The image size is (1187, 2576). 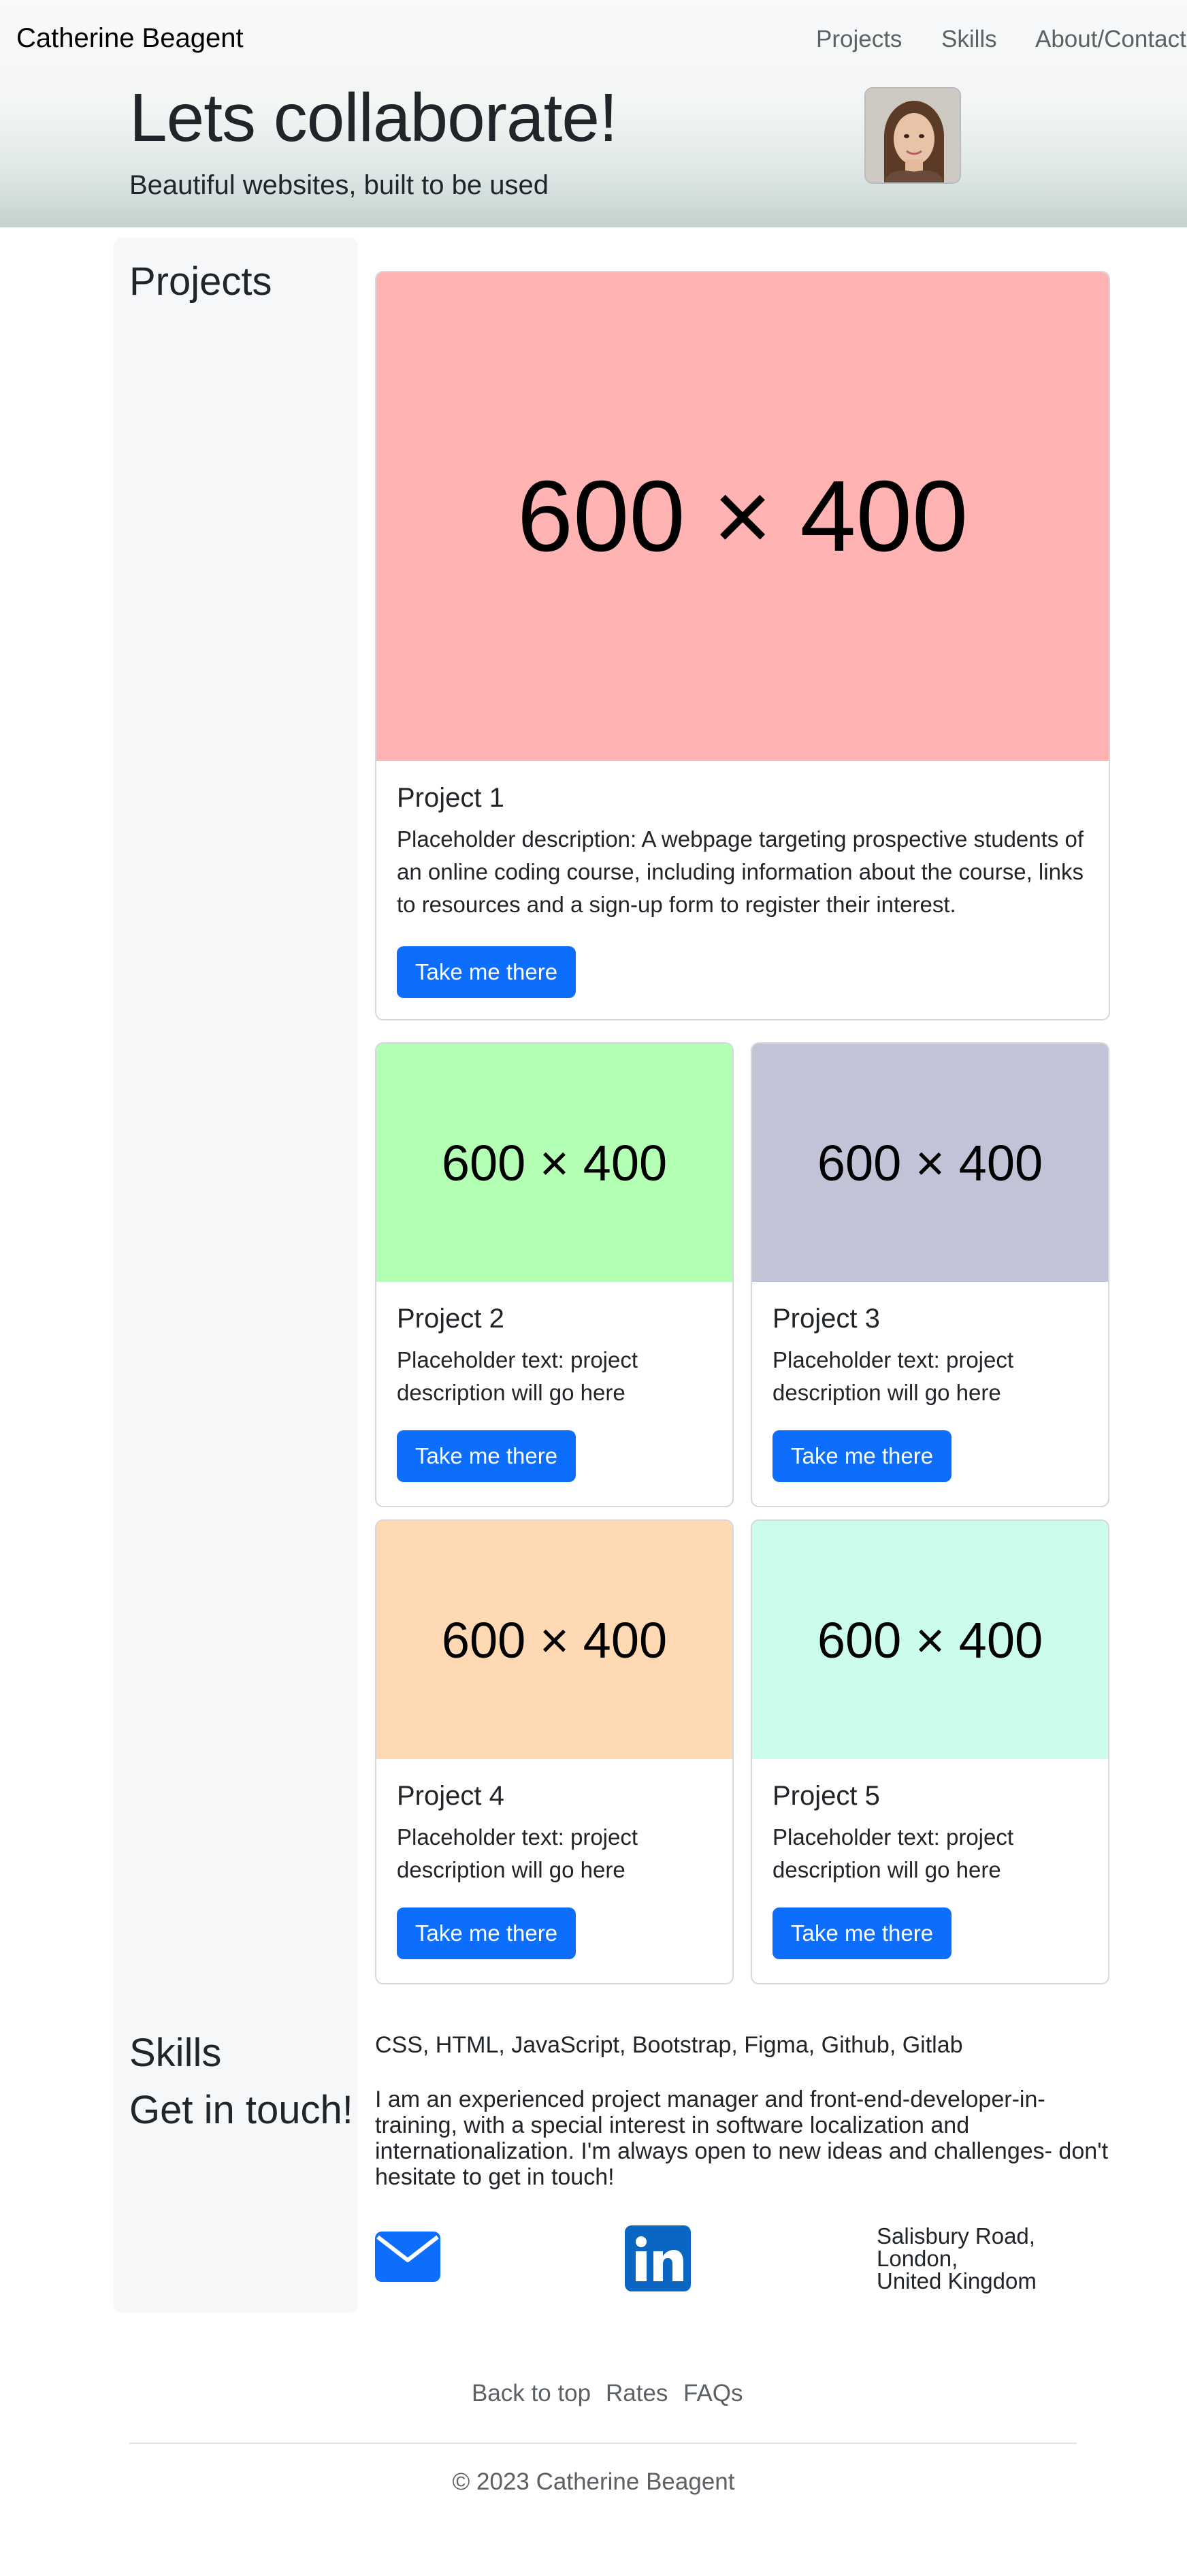 I want to click on hero-title: Lets collaborate!, so click(x=373, y=118).